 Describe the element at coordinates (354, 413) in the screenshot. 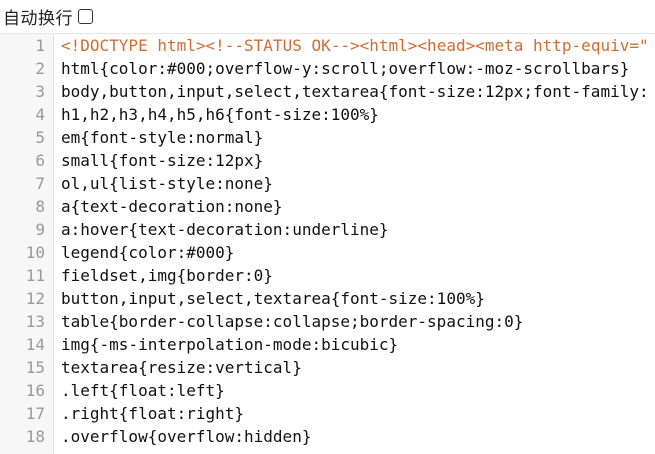

I see `code-line: .right{float:right}` at that location.